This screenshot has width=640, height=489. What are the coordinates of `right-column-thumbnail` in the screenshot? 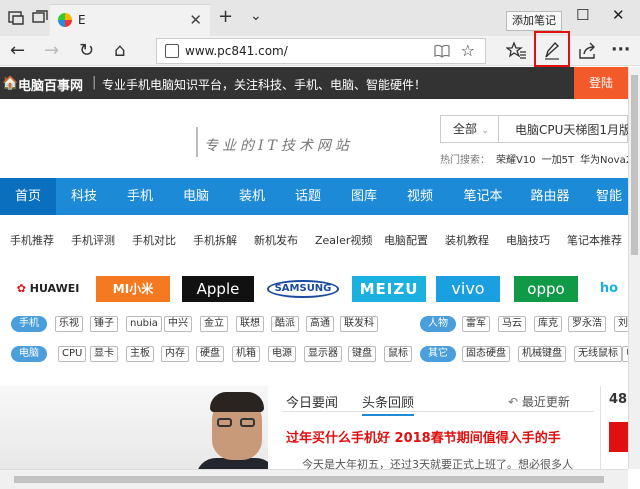 It's located at (618, 437).